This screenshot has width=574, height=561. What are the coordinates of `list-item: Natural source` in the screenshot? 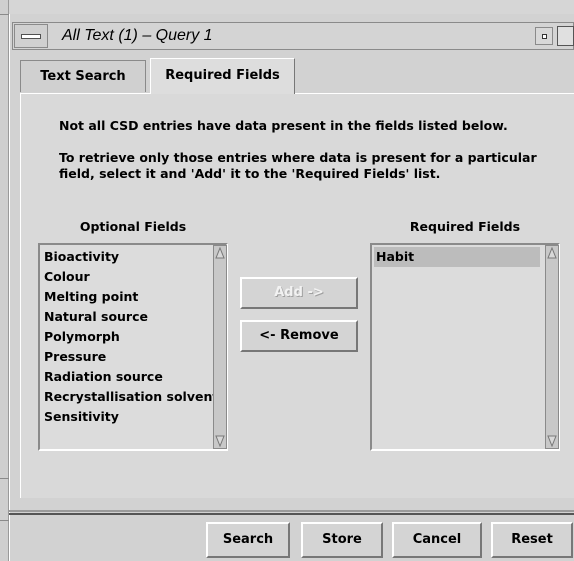 It's located at (133, 317).